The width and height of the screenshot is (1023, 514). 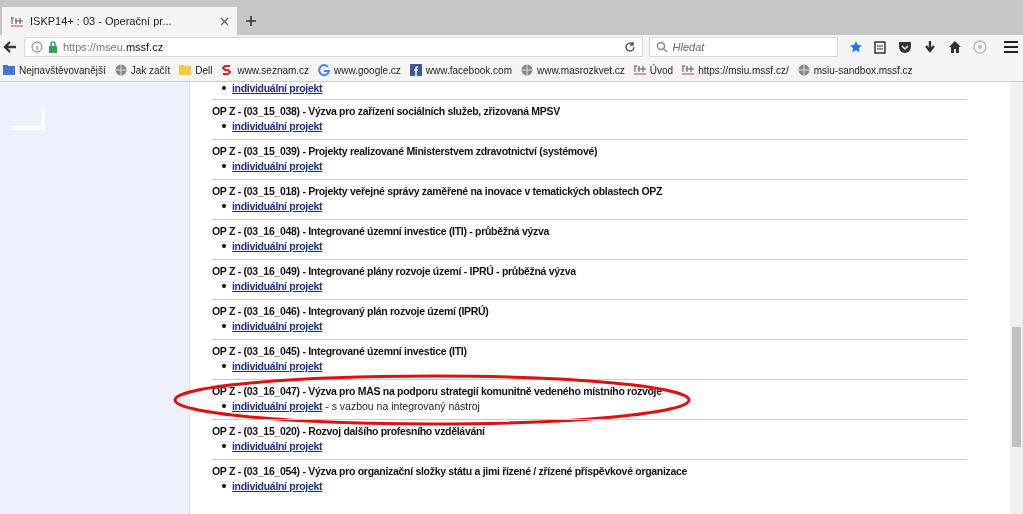 What do you see at coordinates (52, 47) in the screenshot?
I see `lock-icon` at bounding box center [52, 47].